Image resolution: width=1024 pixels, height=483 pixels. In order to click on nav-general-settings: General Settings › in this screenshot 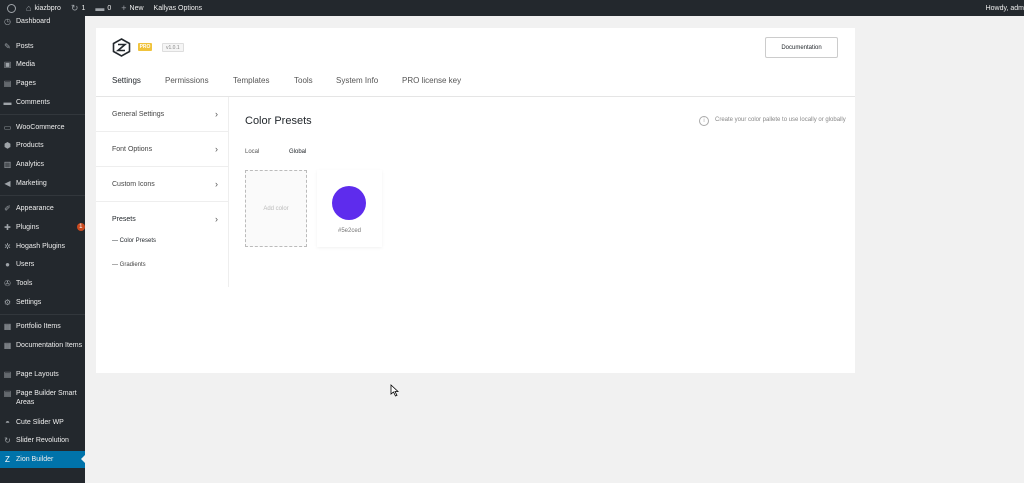, I will do `click(162, 114)`.